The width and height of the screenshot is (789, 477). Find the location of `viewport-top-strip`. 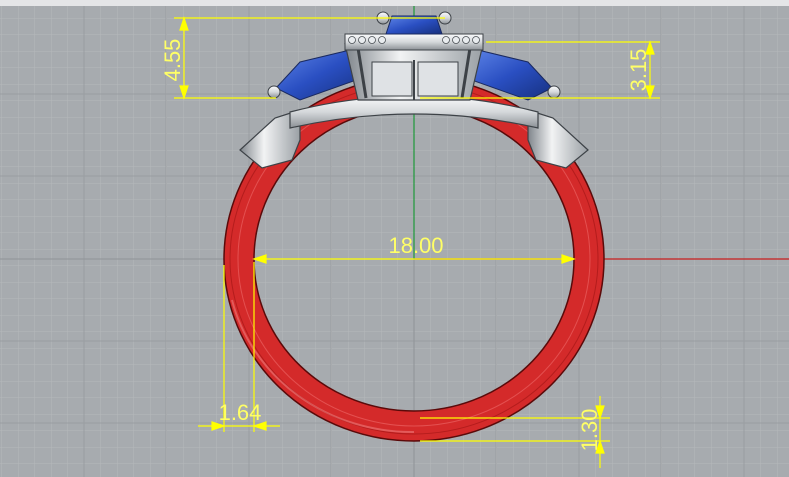

viewport-top-strip is located at coordinates (394, 3).